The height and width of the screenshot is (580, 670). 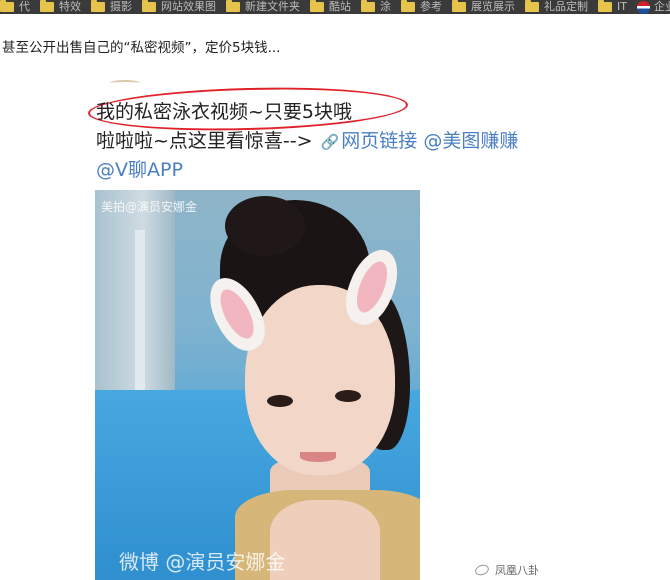 What do you see at coordinates (482, 570) in the screenshot?
I see `source-logo-icon` at bounding box center [482, 570].